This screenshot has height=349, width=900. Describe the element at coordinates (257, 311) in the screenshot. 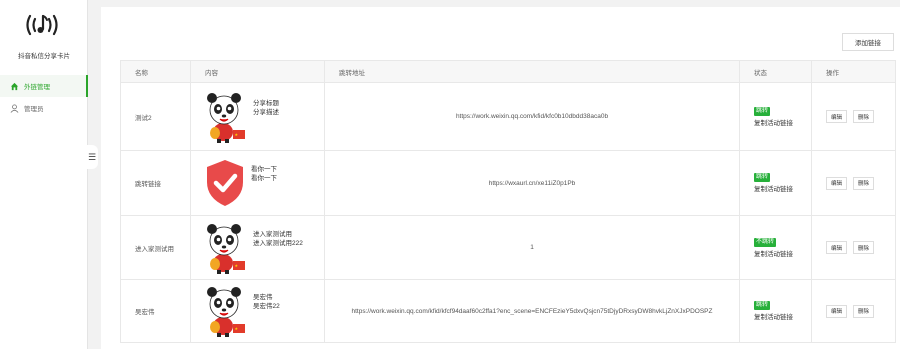

I see `row-content: ★ 吴宏伟 吴宏伟22` at that location.